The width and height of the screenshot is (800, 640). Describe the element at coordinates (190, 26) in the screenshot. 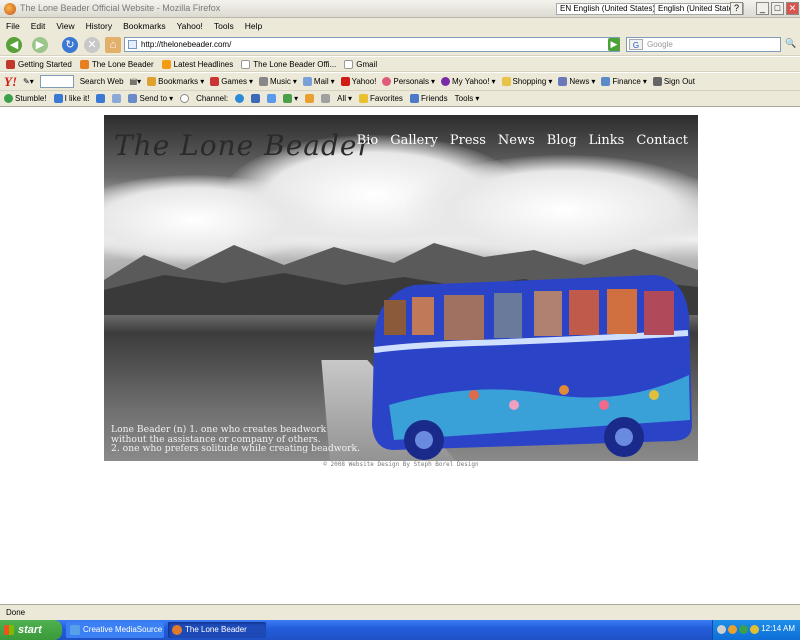

I see `menu-yahoo: Yahoo!` at that location.